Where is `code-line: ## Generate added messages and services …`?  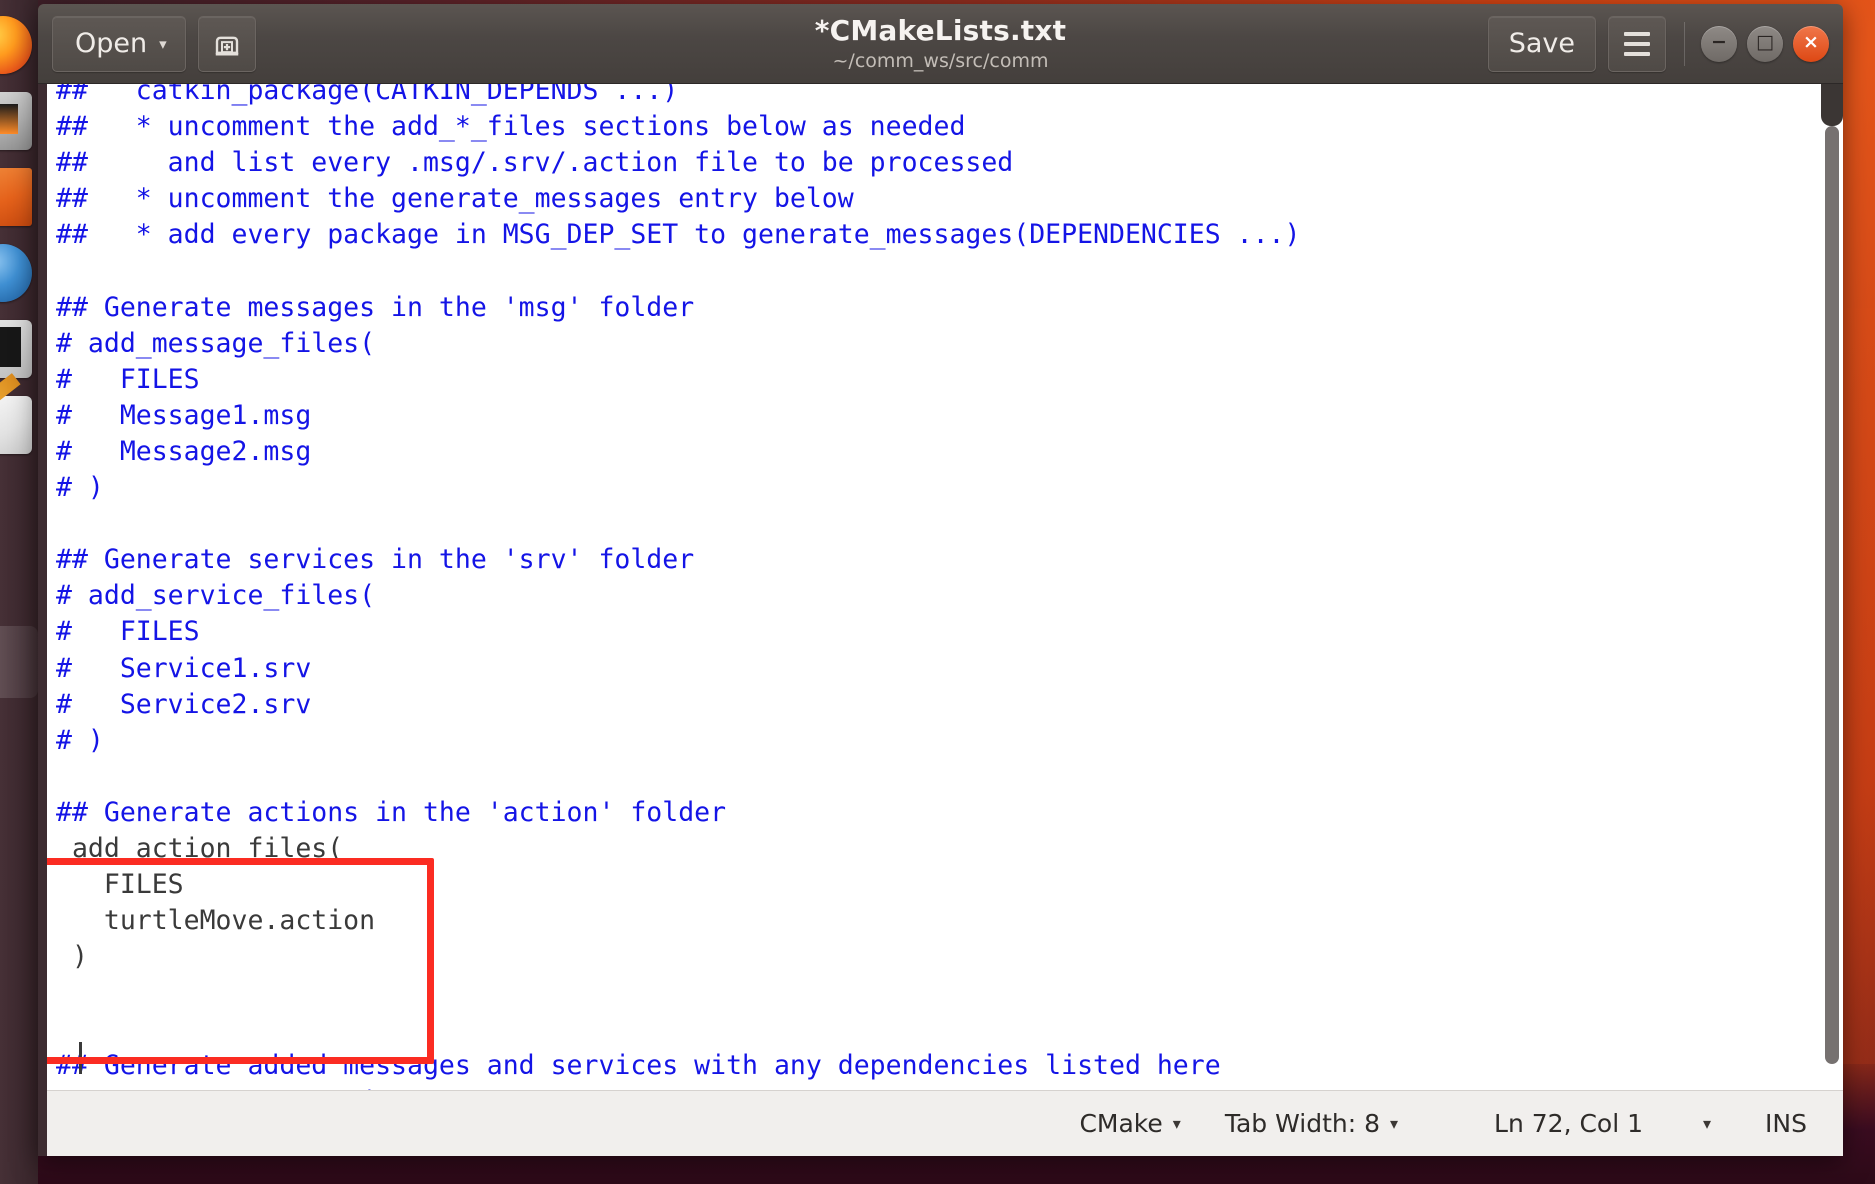
code-line: ## Generate added messages and services … is located at coordinates (638, 1065).